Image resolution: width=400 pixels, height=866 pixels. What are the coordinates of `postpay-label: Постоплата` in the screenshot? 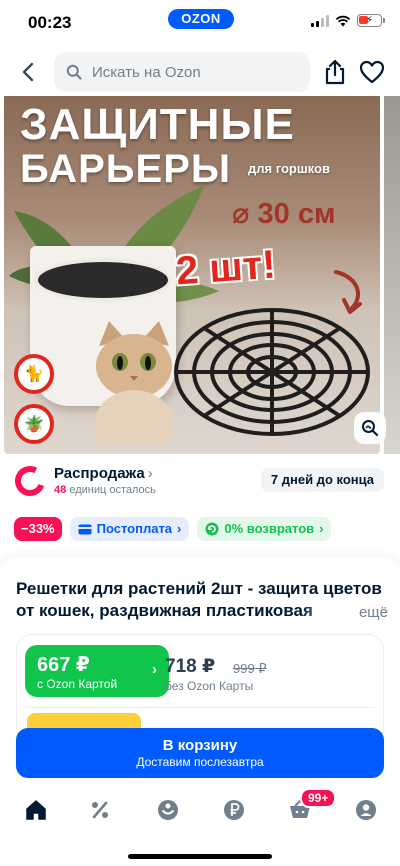 It's located at (134, 528).